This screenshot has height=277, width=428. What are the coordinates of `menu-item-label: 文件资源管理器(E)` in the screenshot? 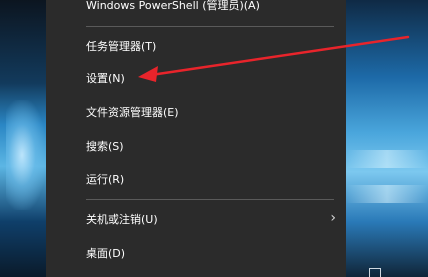 It's located at (132, 112).